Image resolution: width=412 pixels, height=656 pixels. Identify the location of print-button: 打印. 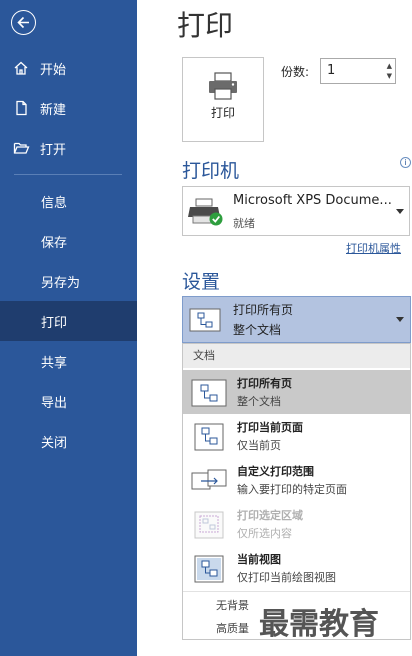
(223, 99).